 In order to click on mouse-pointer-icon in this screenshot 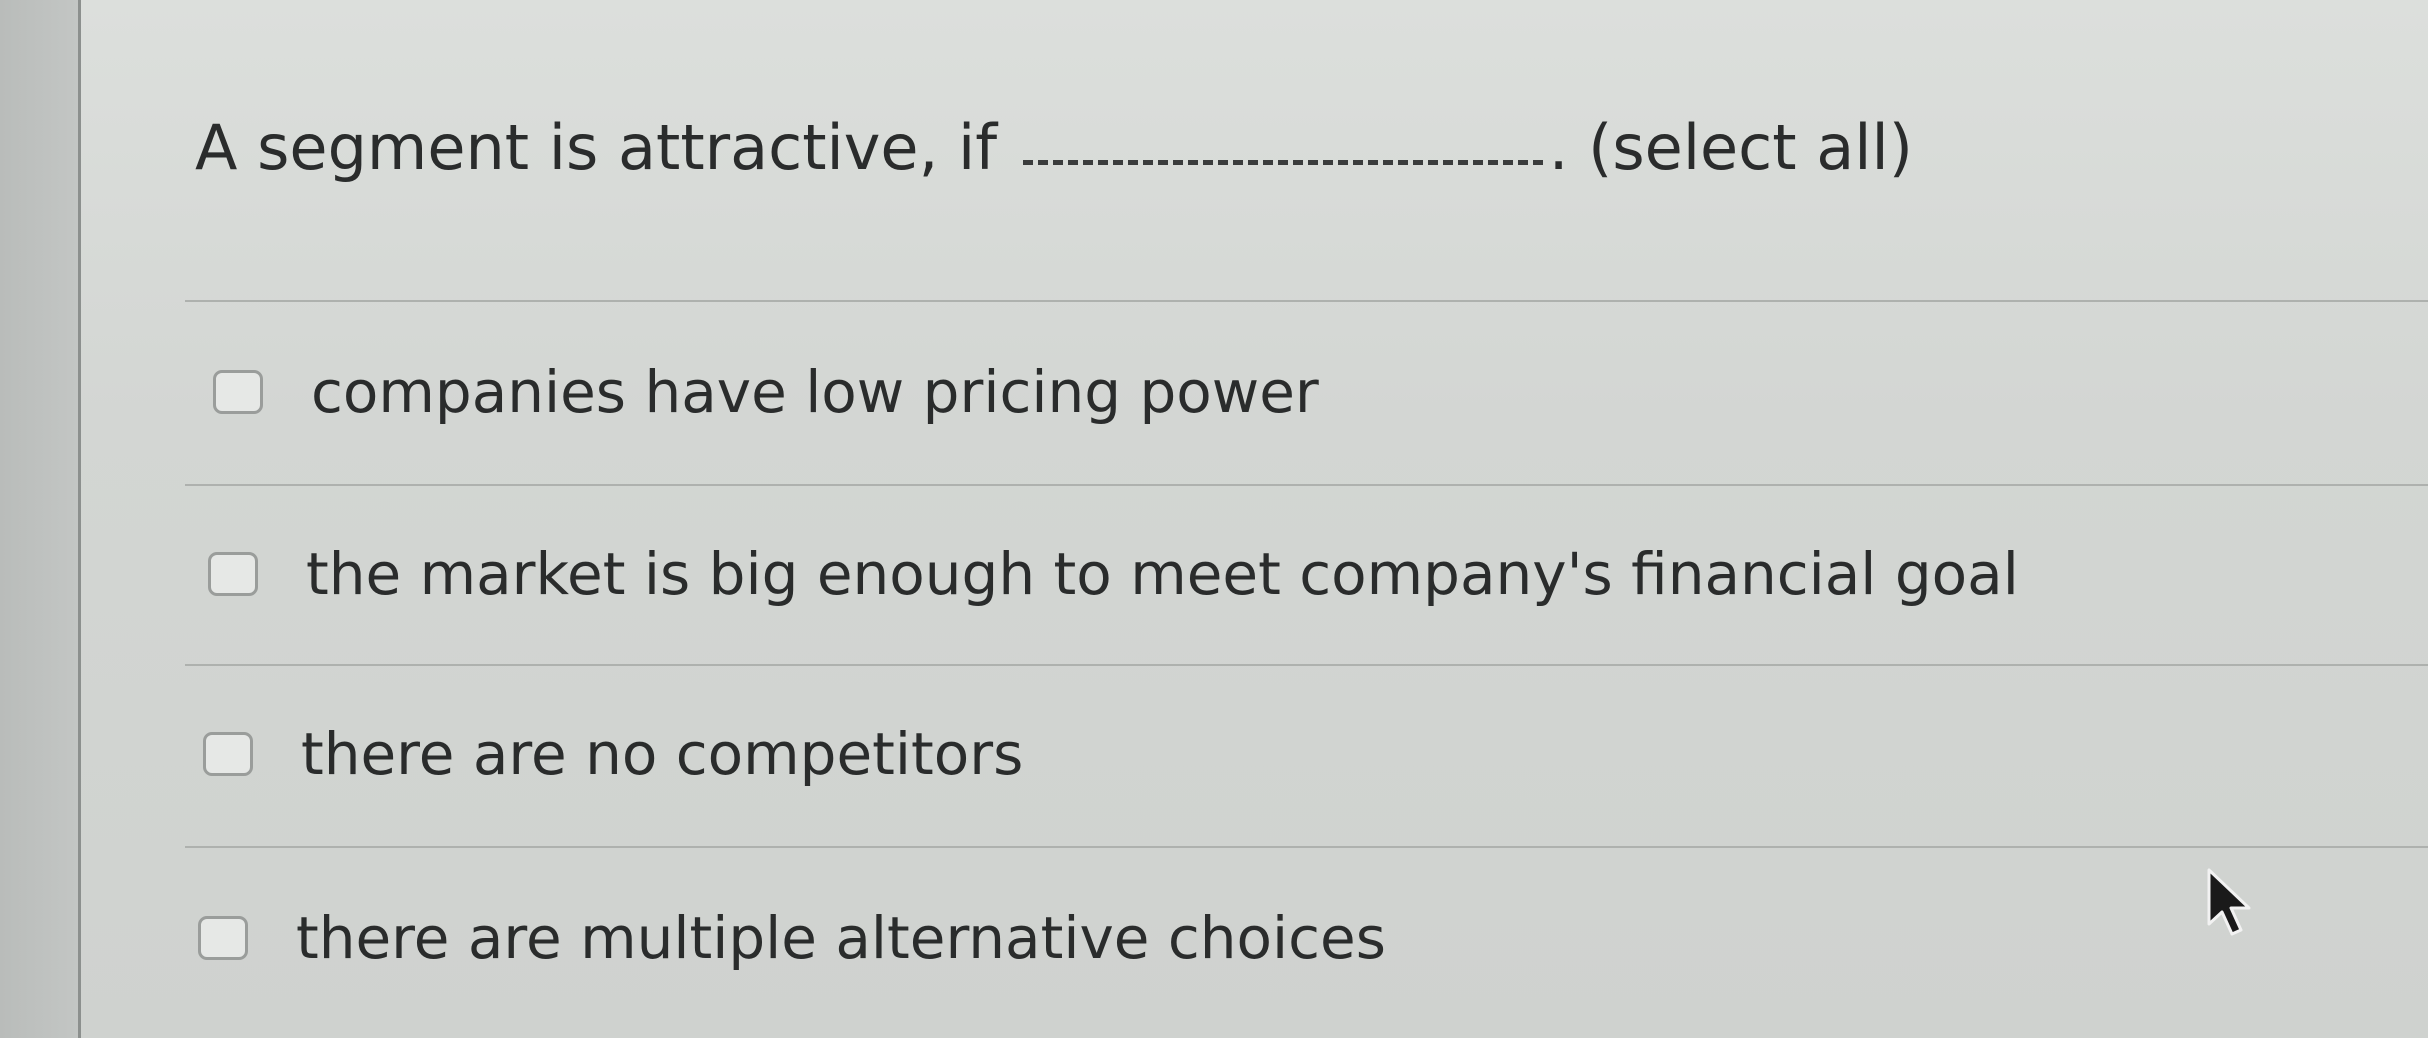, I will do `click(2229, 902)`.